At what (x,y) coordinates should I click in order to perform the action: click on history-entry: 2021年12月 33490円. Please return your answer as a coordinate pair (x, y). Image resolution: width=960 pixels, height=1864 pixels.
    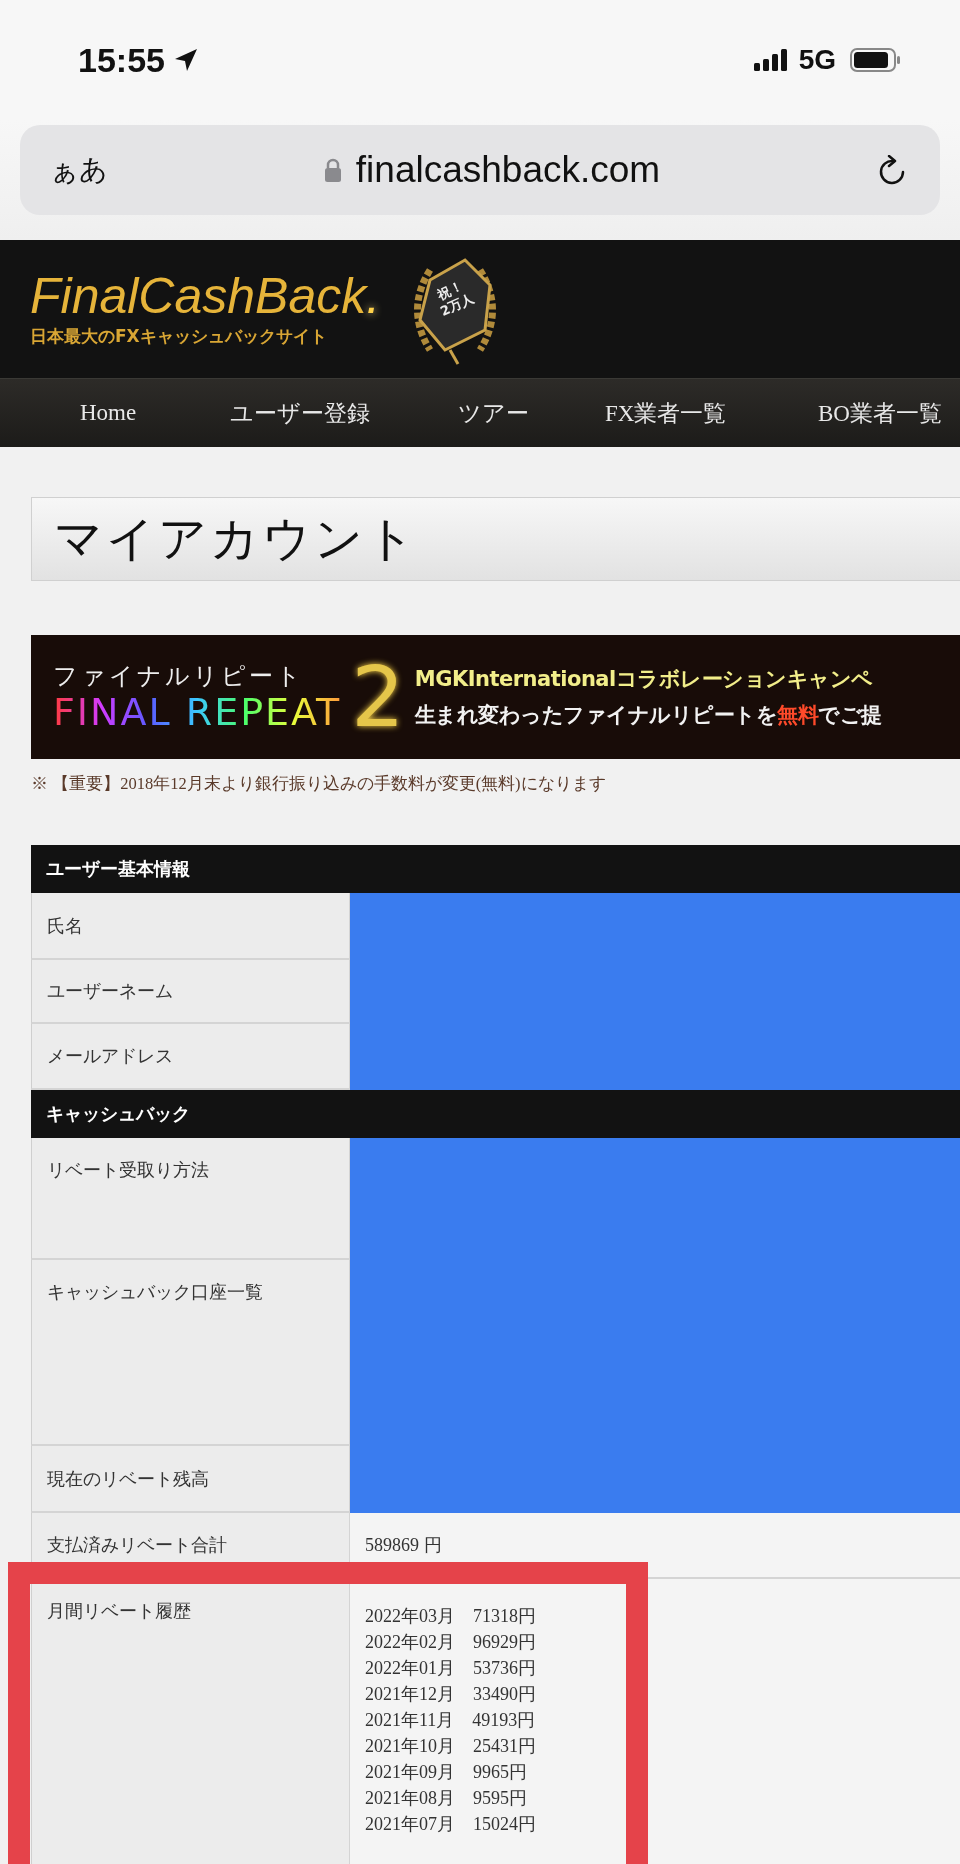
    Looking at the image, I should click on (450, 1694).